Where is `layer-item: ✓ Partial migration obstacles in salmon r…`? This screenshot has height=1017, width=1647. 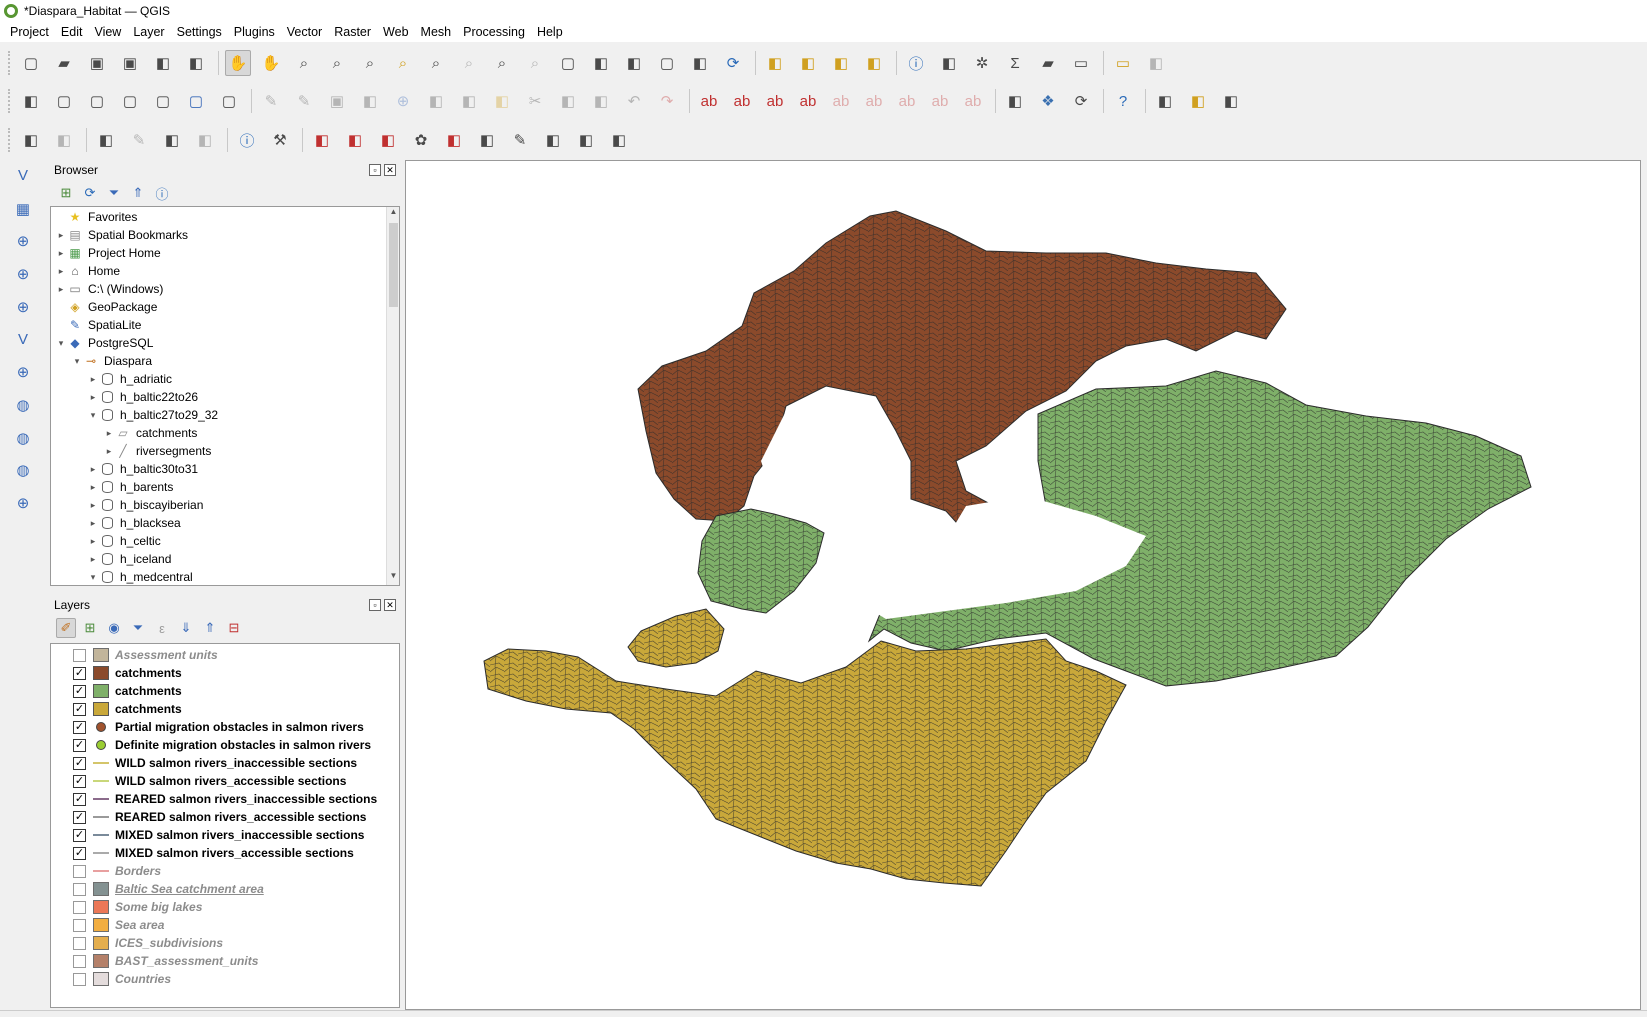
layer-item: ✓ Partial migration obstacles in salmon r… is located at coordinates (225, 727).